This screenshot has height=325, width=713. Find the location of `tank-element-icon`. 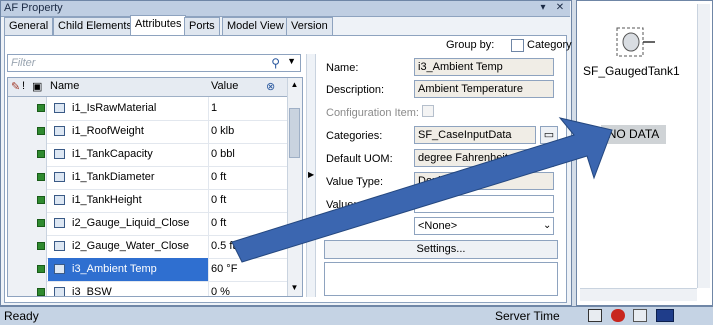

tank-element-icon is located at coordinates (635, 43).